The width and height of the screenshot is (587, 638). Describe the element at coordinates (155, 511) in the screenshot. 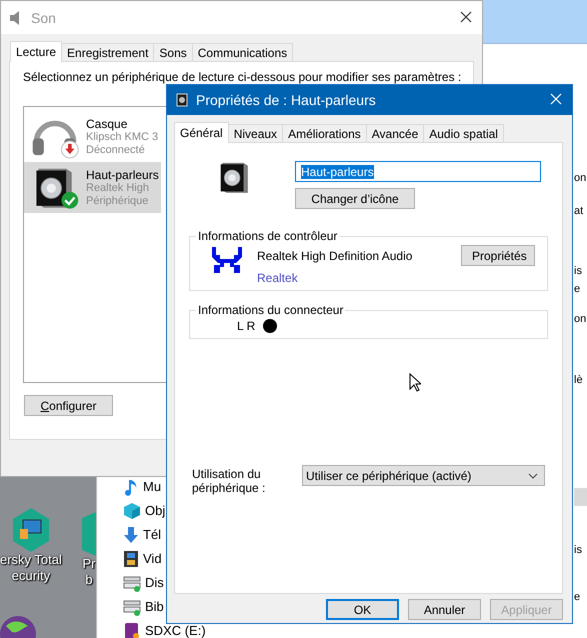

I see `folder-label: Obj` at that location.